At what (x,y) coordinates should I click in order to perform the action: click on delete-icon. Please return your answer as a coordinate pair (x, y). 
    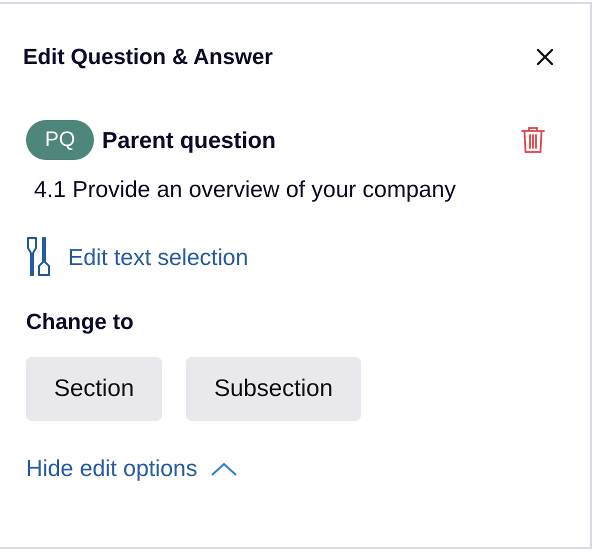
    Looking at the image, I should click on (533, 140).